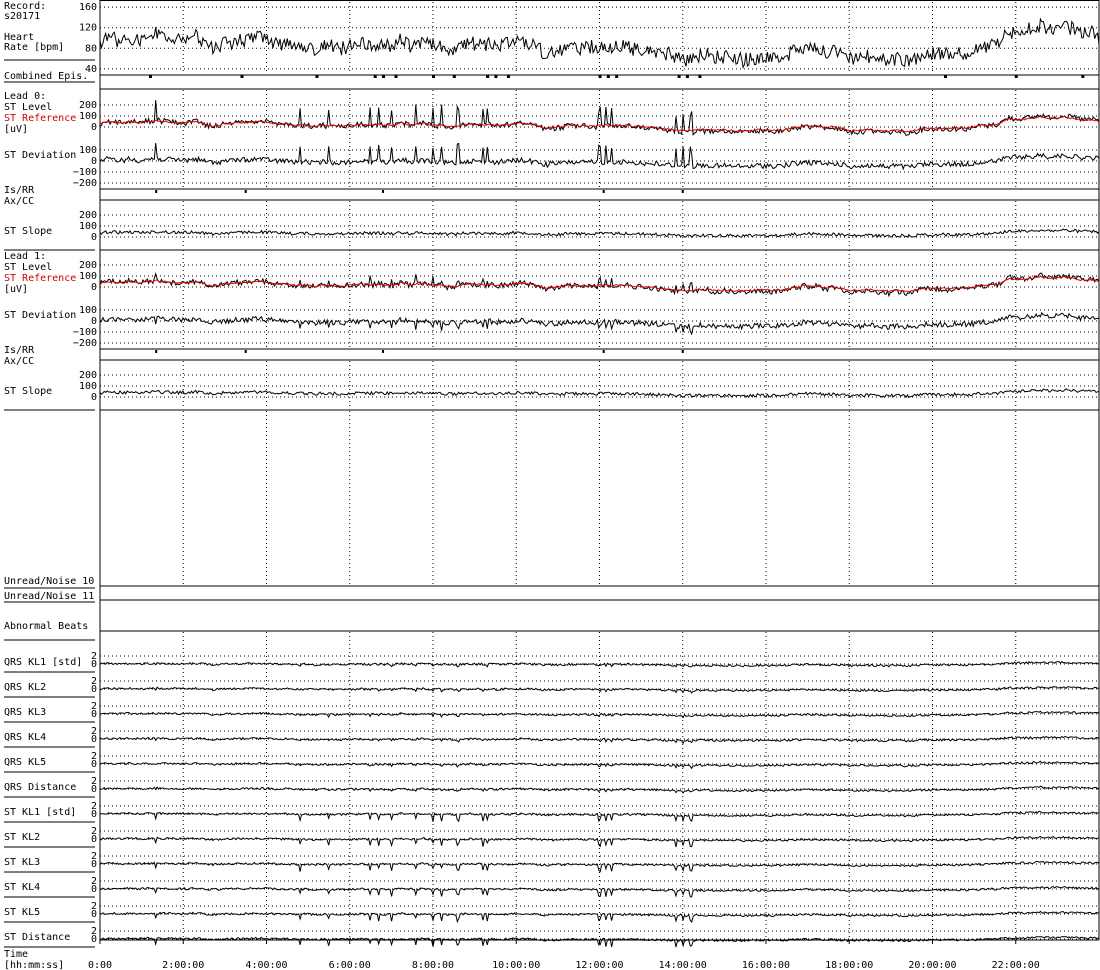 The image size is (1100, 970). Describe the element at coordinates (22, 862) in the screenshot. I see `st-kl3-label: ST KL3` at that location.